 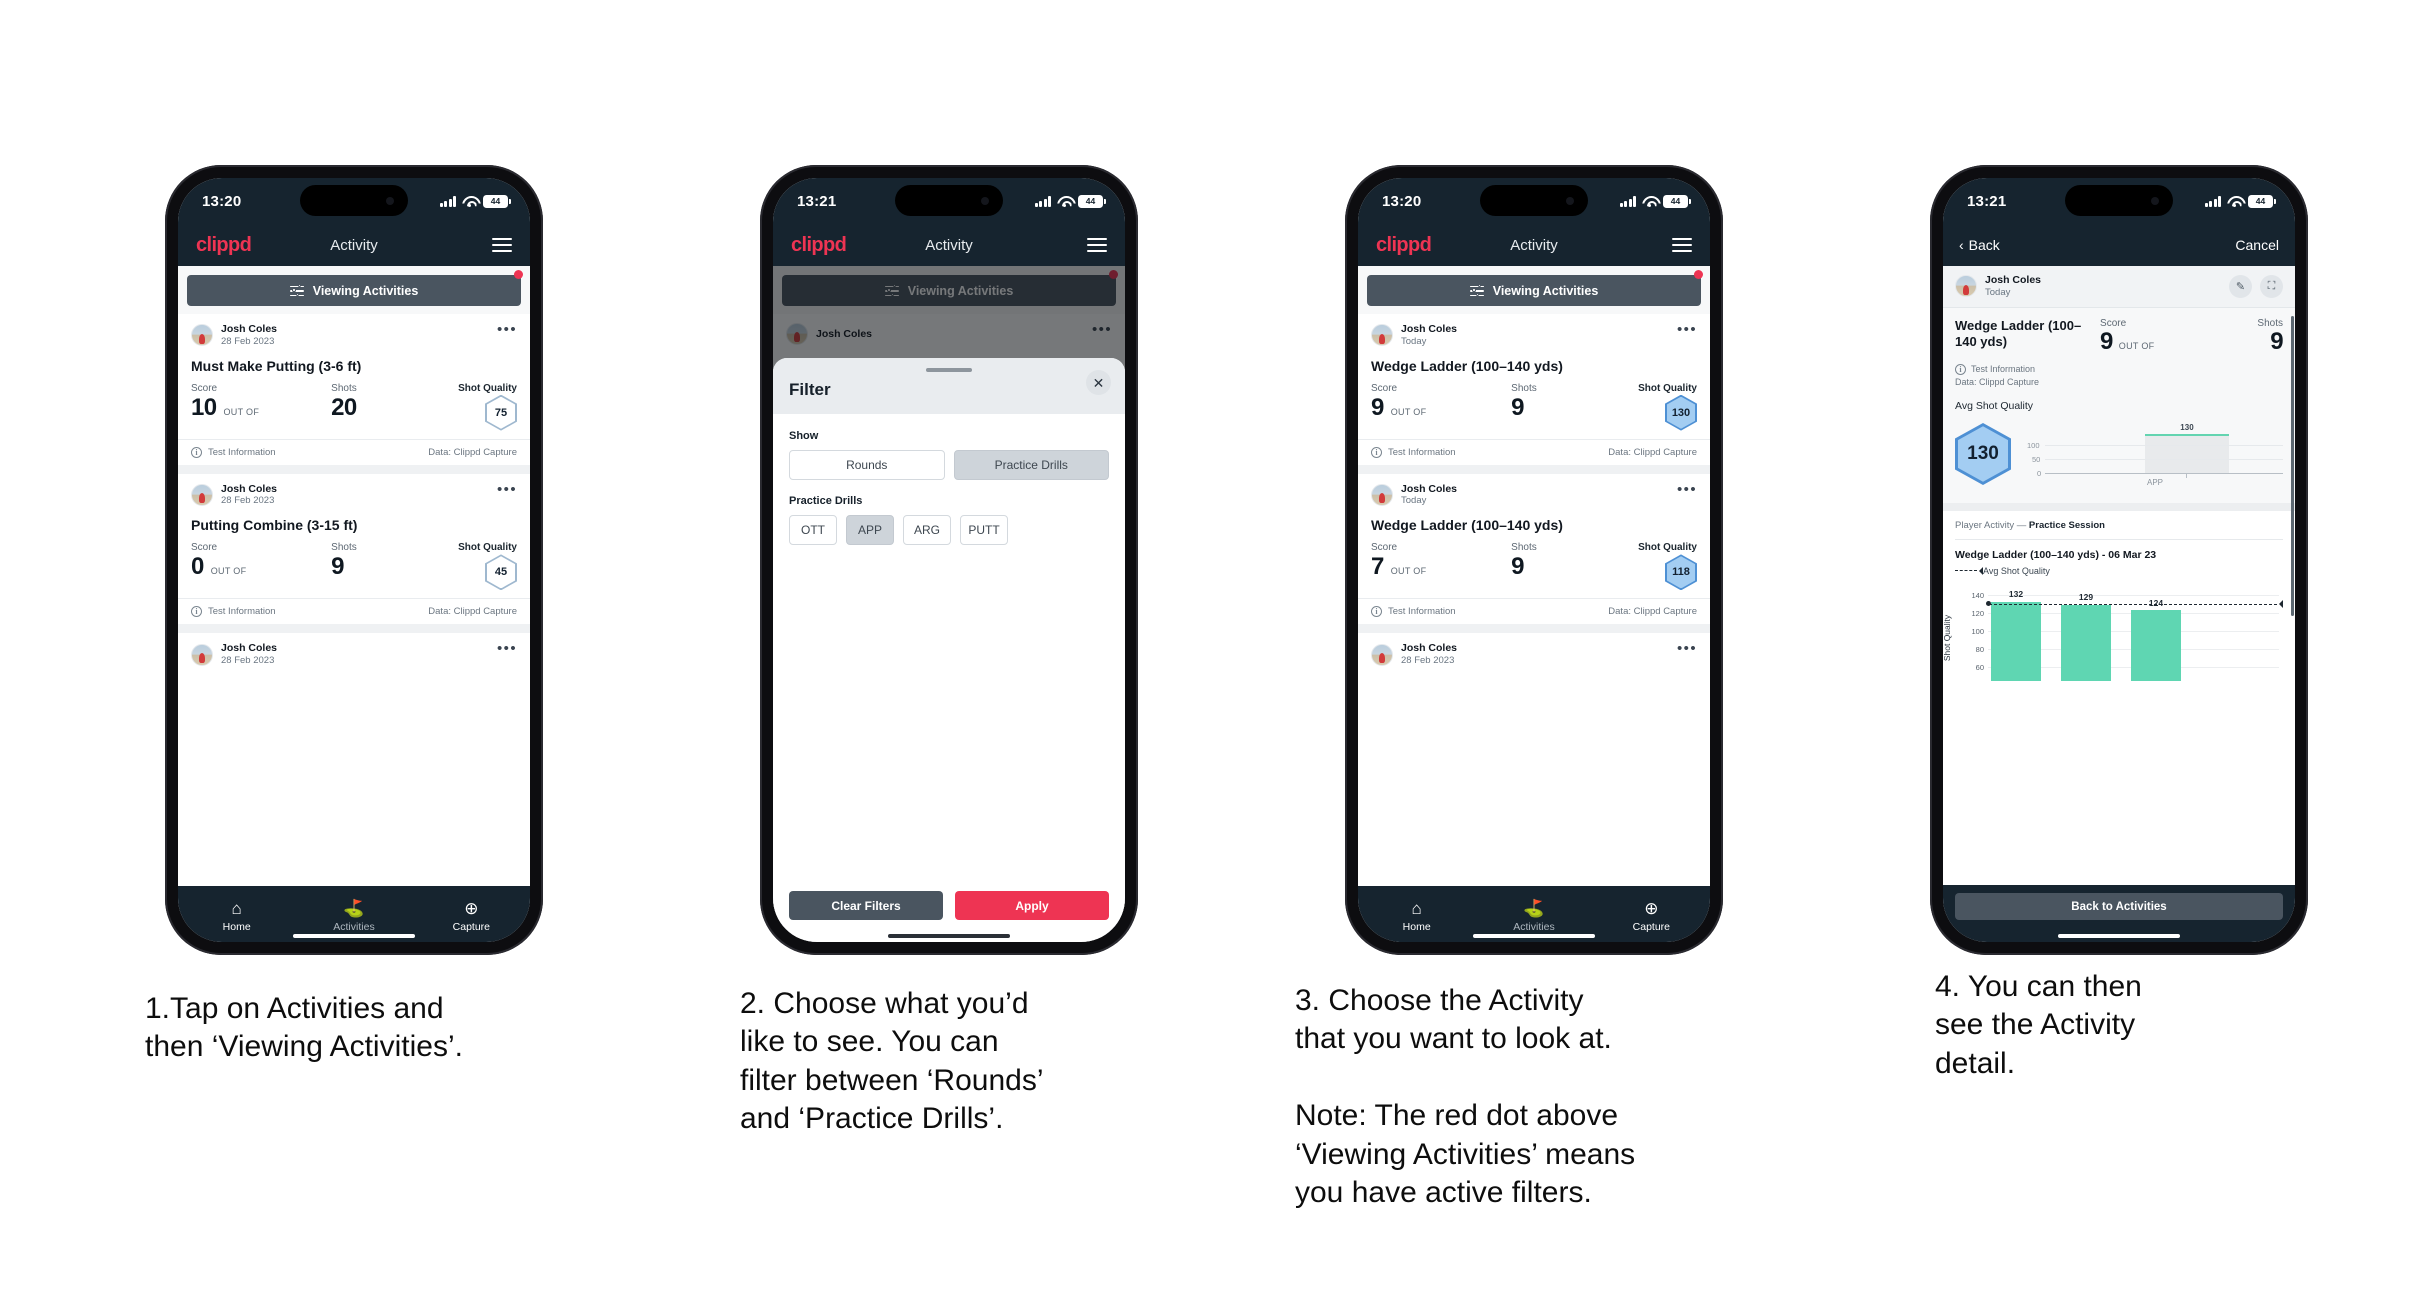 What do you see at coordinates (1979, 649) in the screenshot?
I see `chart-ytick: 80` at bounding box center [1979, 649].